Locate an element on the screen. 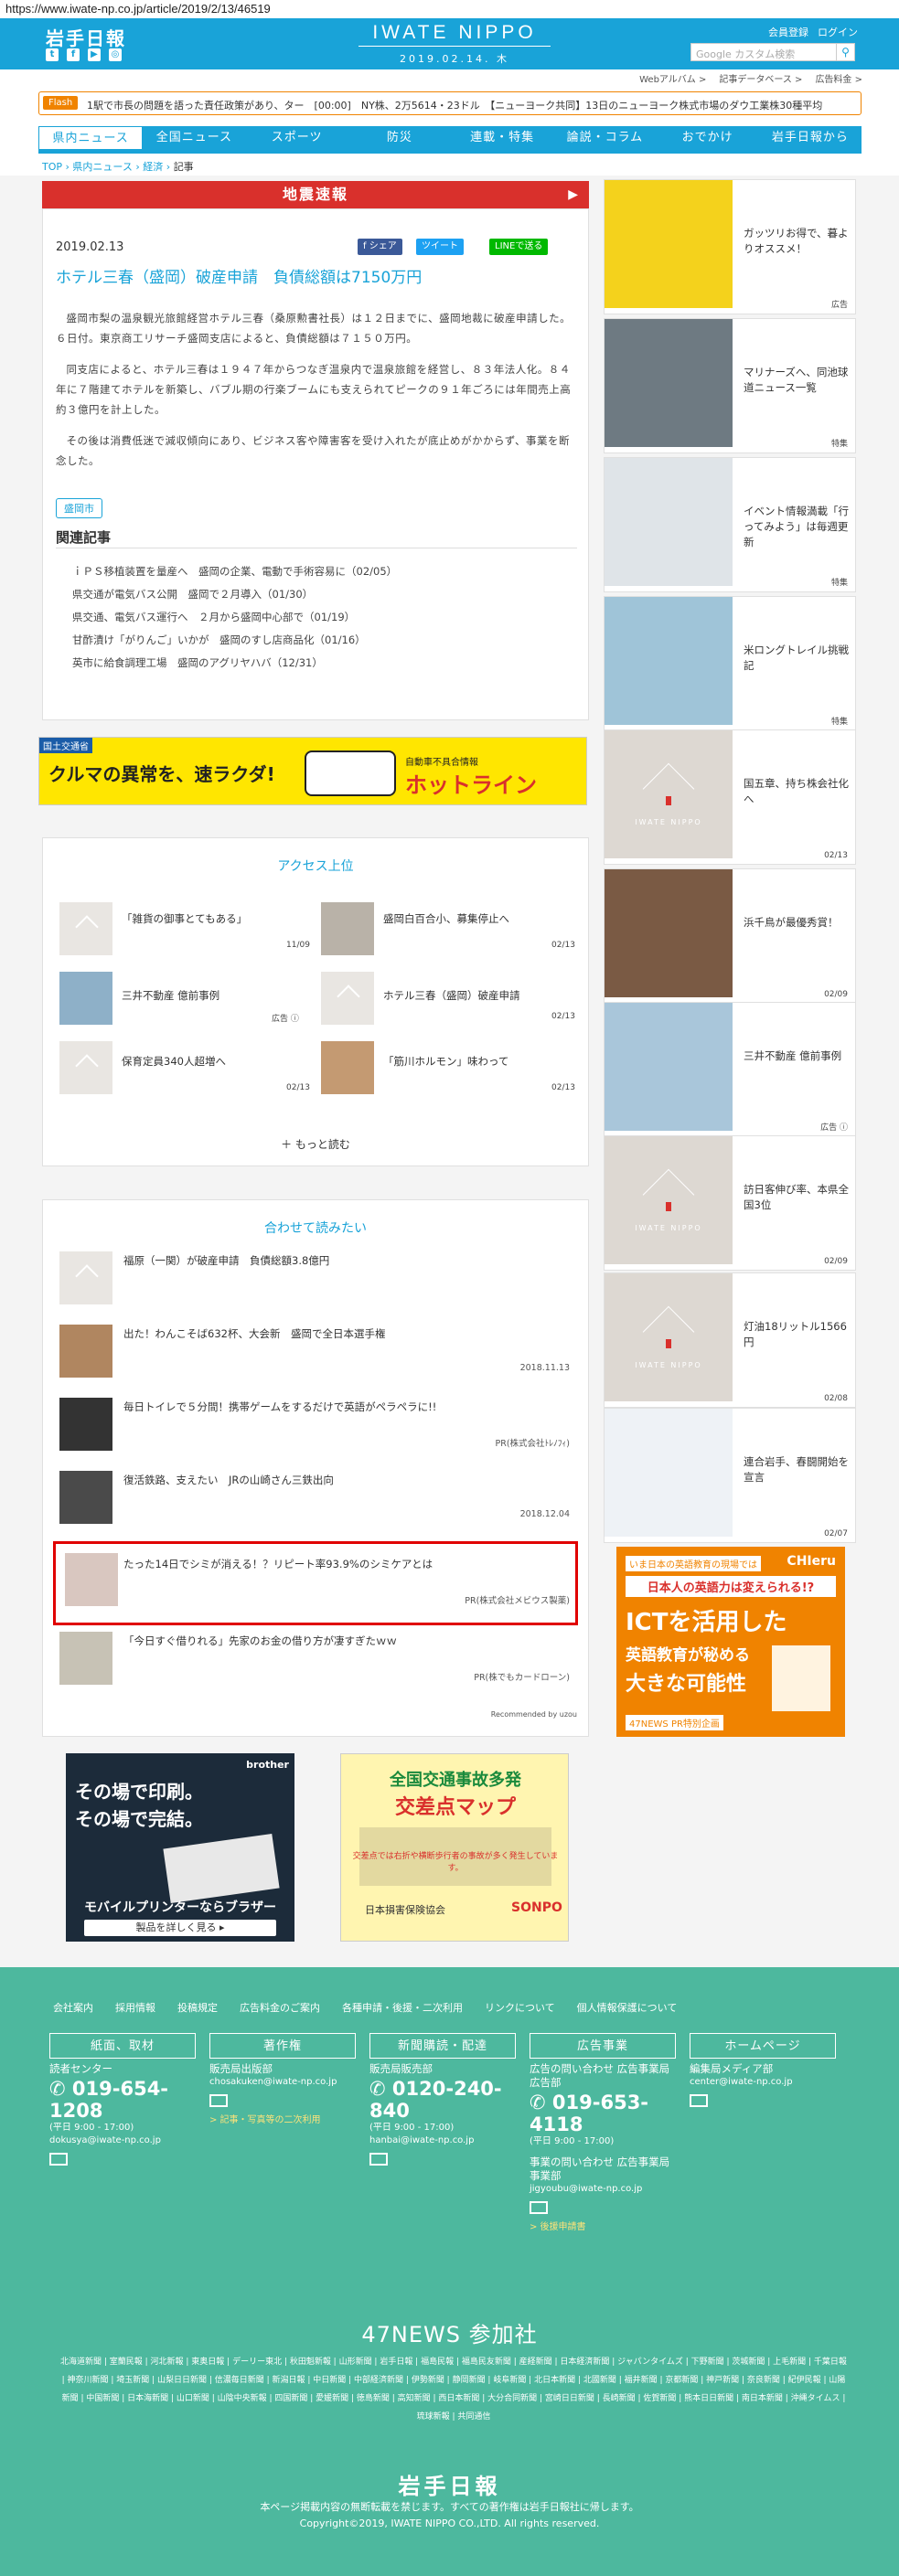 Image resolution: width=899 pixels, height=2576 pixels. phone-number: ✆ 019-654-1208 is located at coordinates (122, 2100).